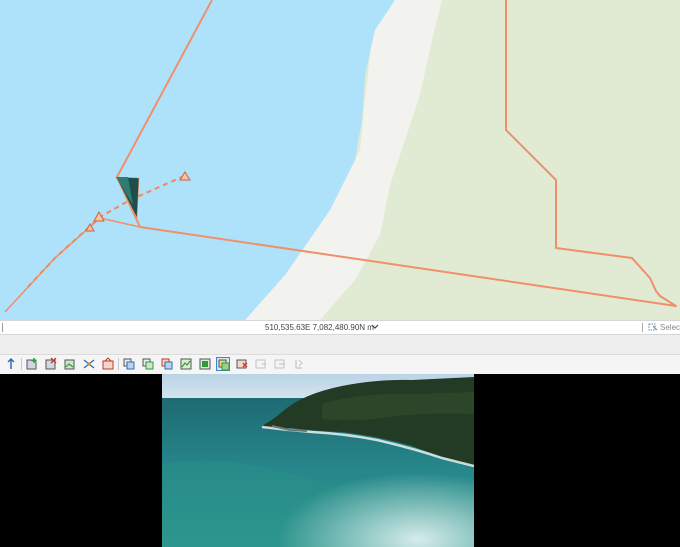 This screenshot has height=547, width=680. What do you see at coordinates (129, 364) in the screenshot?
I see `layer-copy-icon` at bounding box center [129, 364].